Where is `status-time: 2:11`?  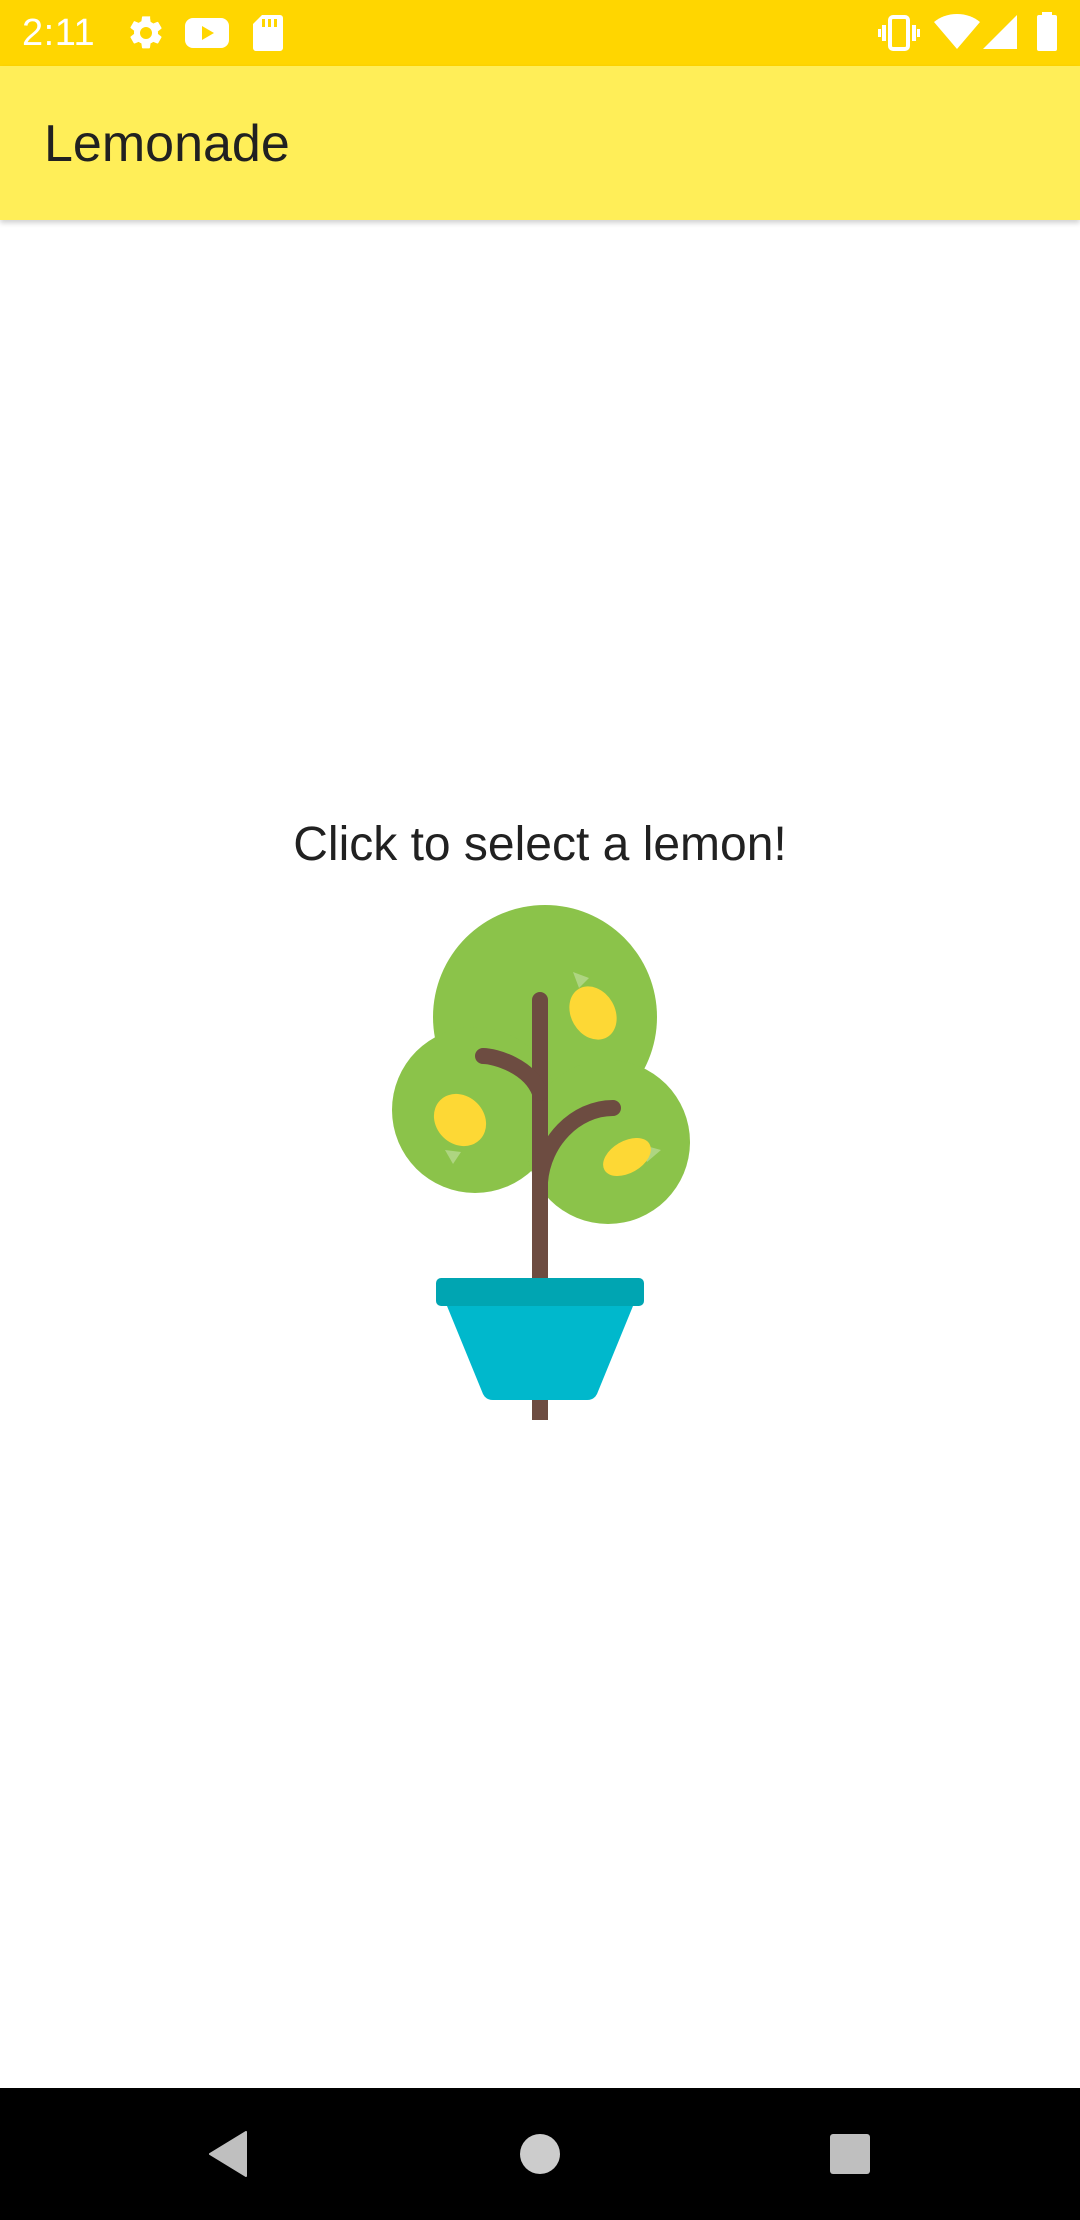 status-time: 2:11 is located at coordinates (59, 33).